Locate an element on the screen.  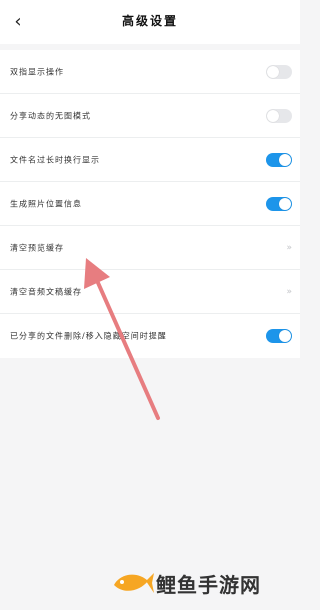
setting-label: 已分享的文件删除/移入隐藏空间时提醒 is located at coordinates (88, 336).